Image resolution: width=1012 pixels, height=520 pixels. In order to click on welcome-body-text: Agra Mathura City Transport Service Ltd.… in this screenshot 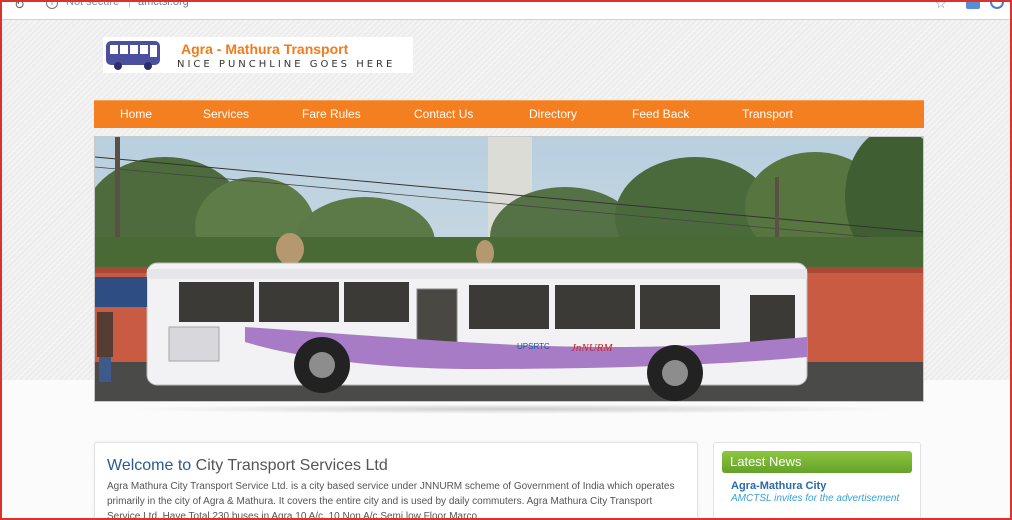, I will do `click(391, 500)`.